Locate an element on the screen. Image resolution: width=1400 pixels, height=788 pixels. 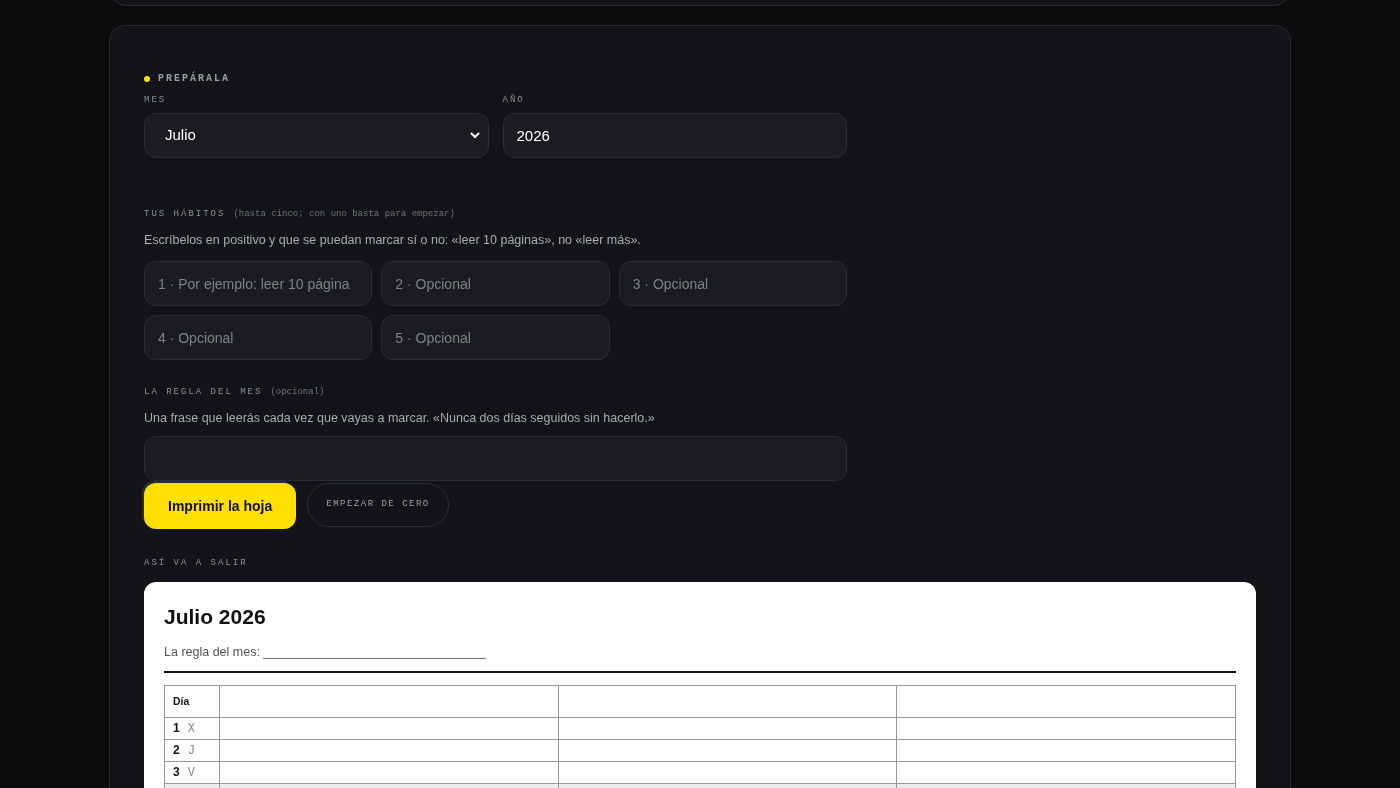
sheet-title: Julio 2026 is located at coordinates (215, 616).